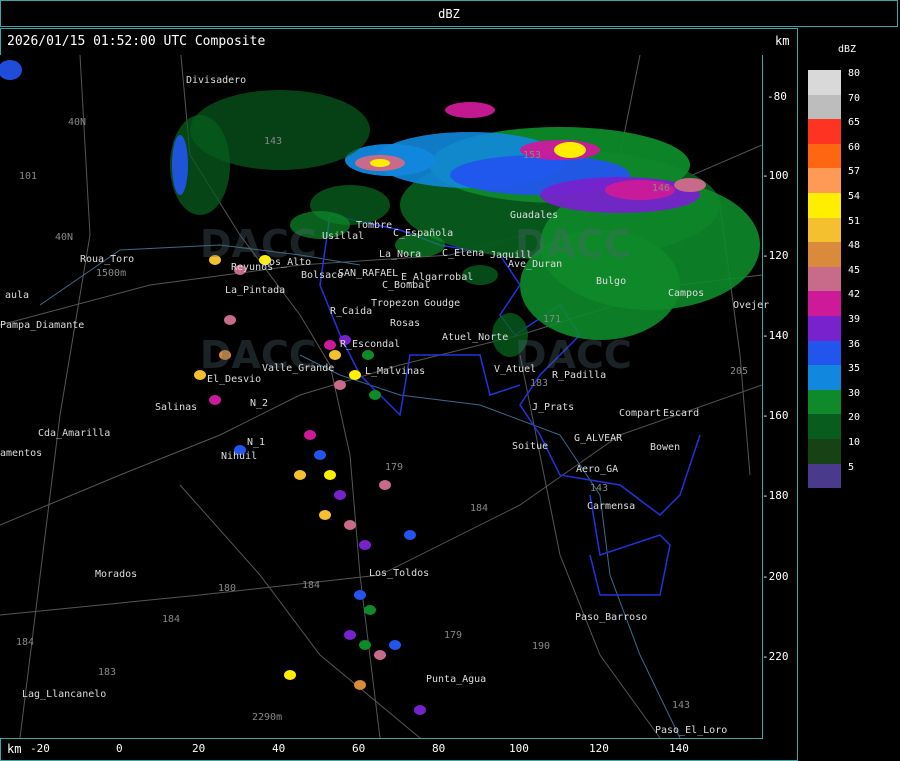 This screenshot has height=761, width=900. Describe the element at coordinates (395, 303) in the screenshot. I see `place-label: Tropezon` at that location.